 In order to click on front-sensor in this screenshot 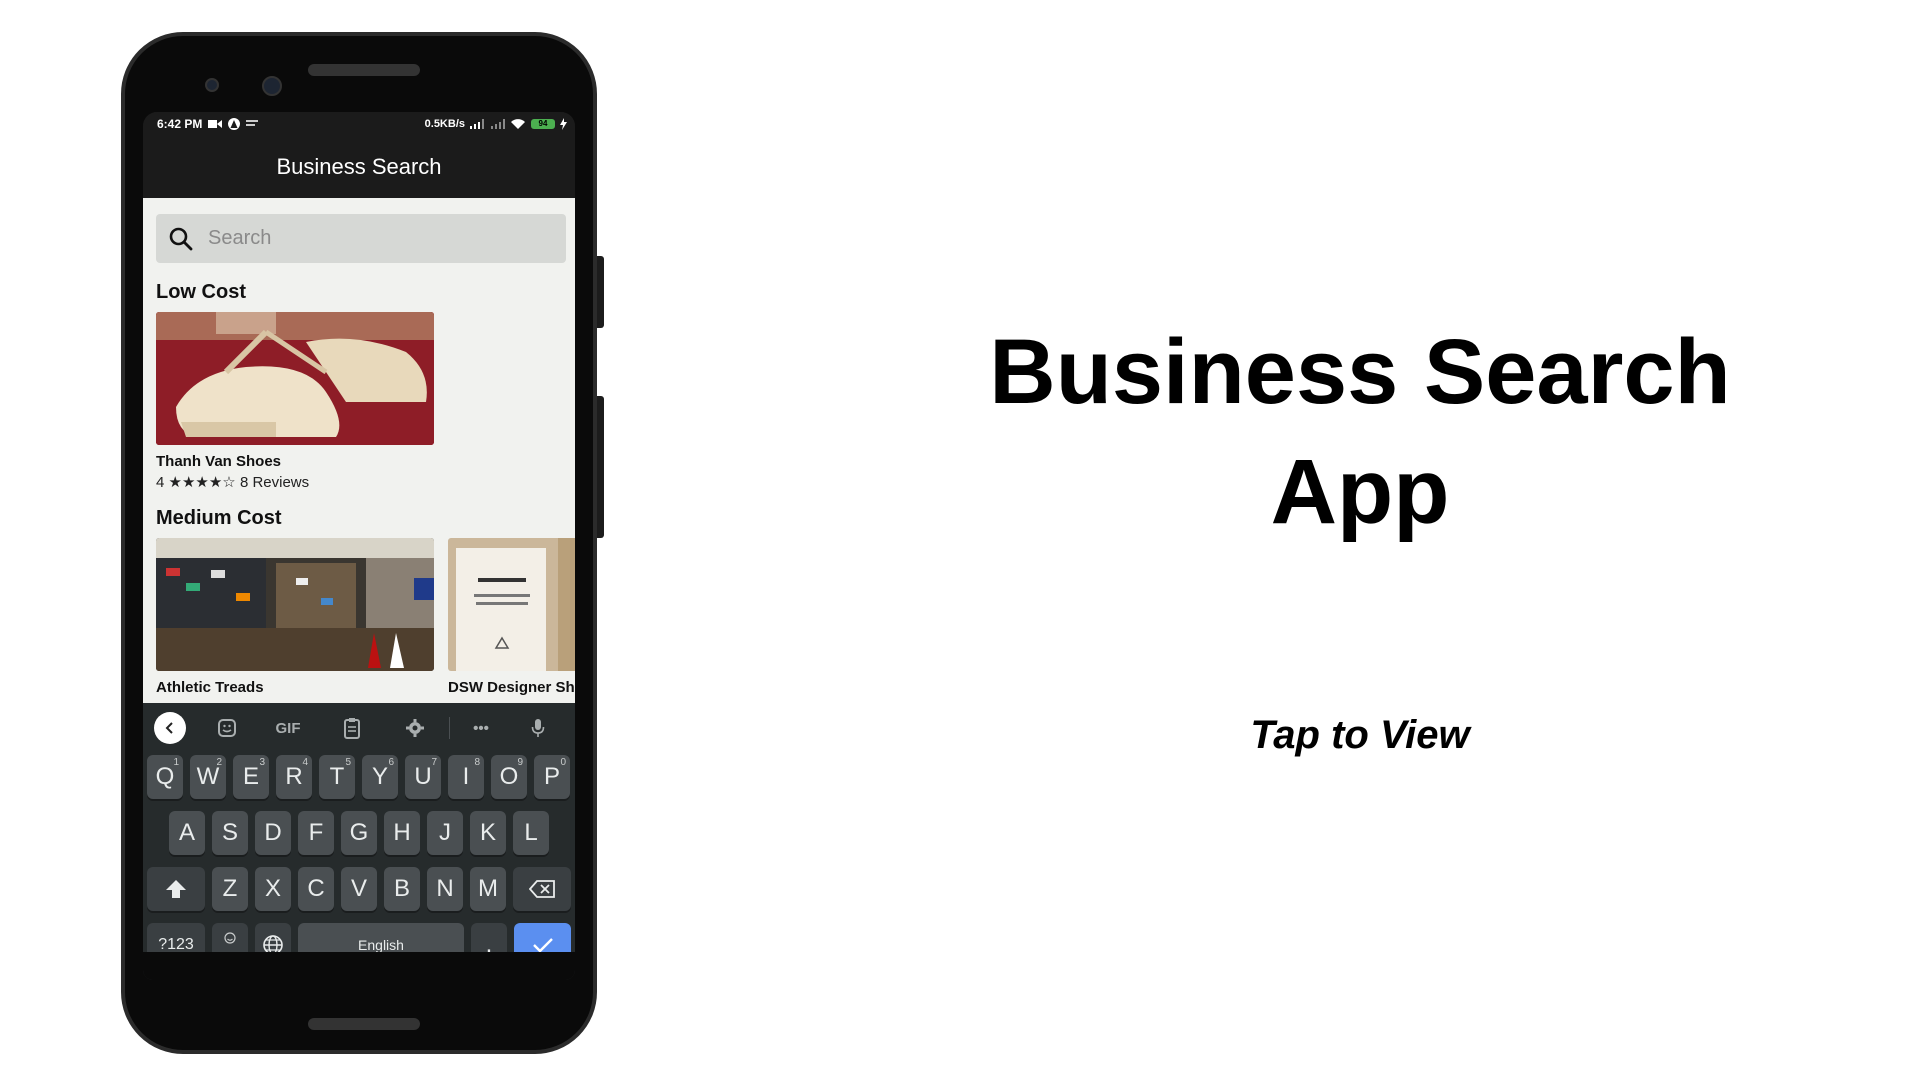, I will do `click(272, 86)`.